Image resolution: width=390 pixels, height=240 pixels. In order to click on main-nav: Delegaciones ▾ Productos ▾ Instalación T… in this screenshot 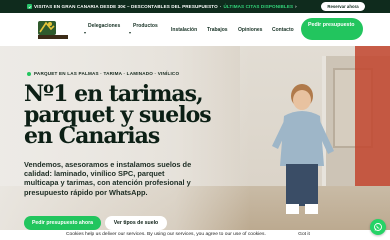, I will do `click(195, 29)`.